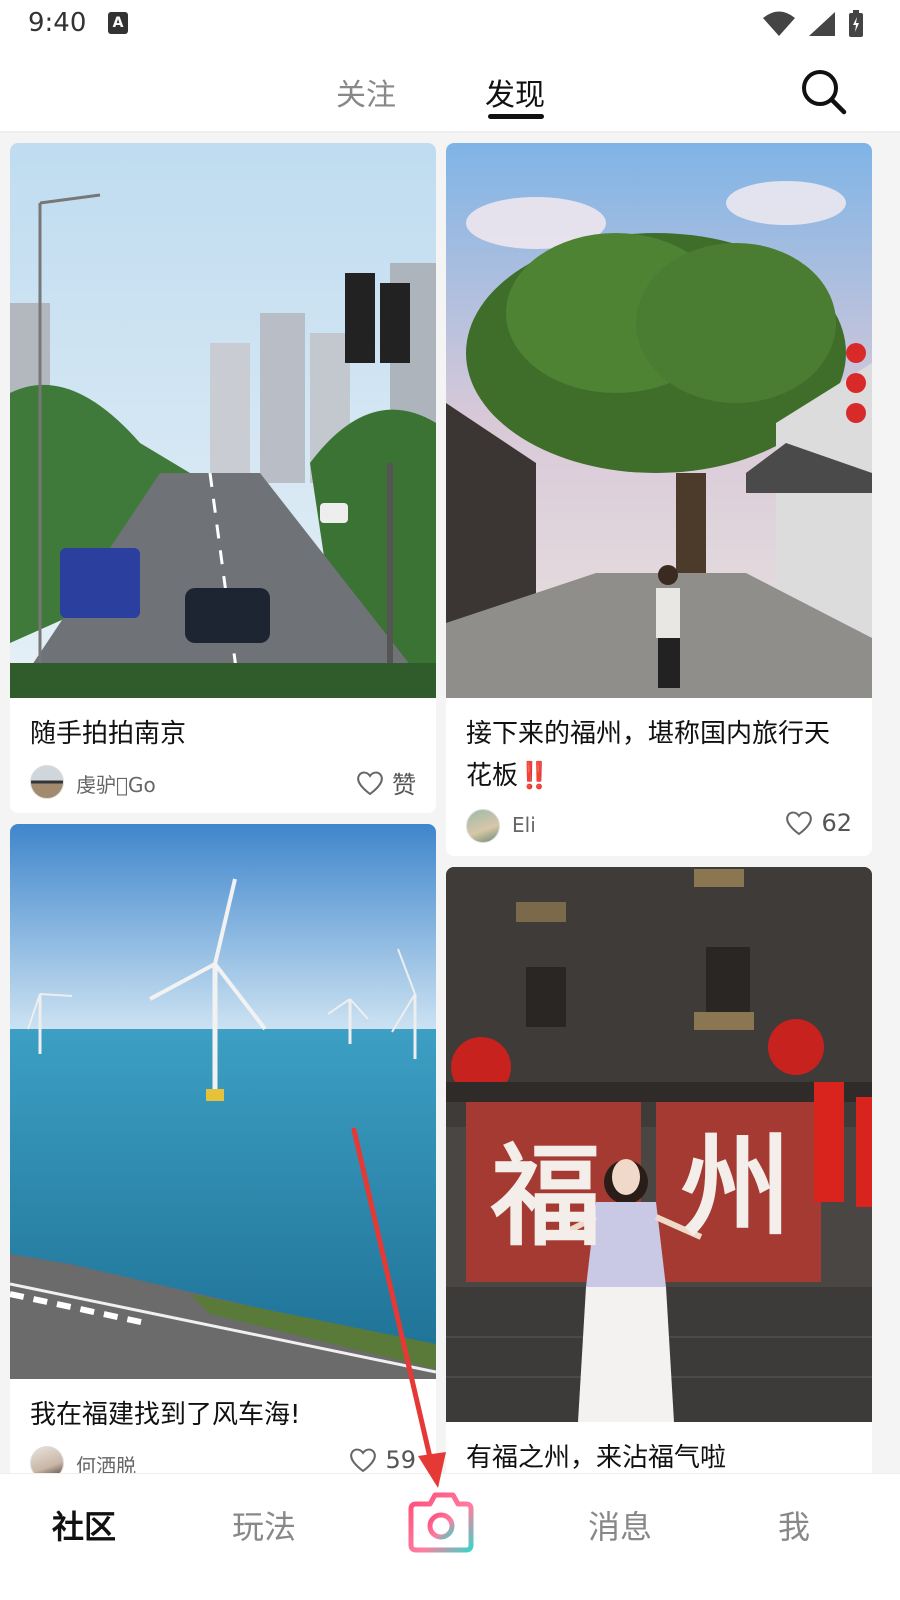 This screenshot has width=900, height=1600. I want to click on post-title: 随手拍拍南京, so click(108, 734).